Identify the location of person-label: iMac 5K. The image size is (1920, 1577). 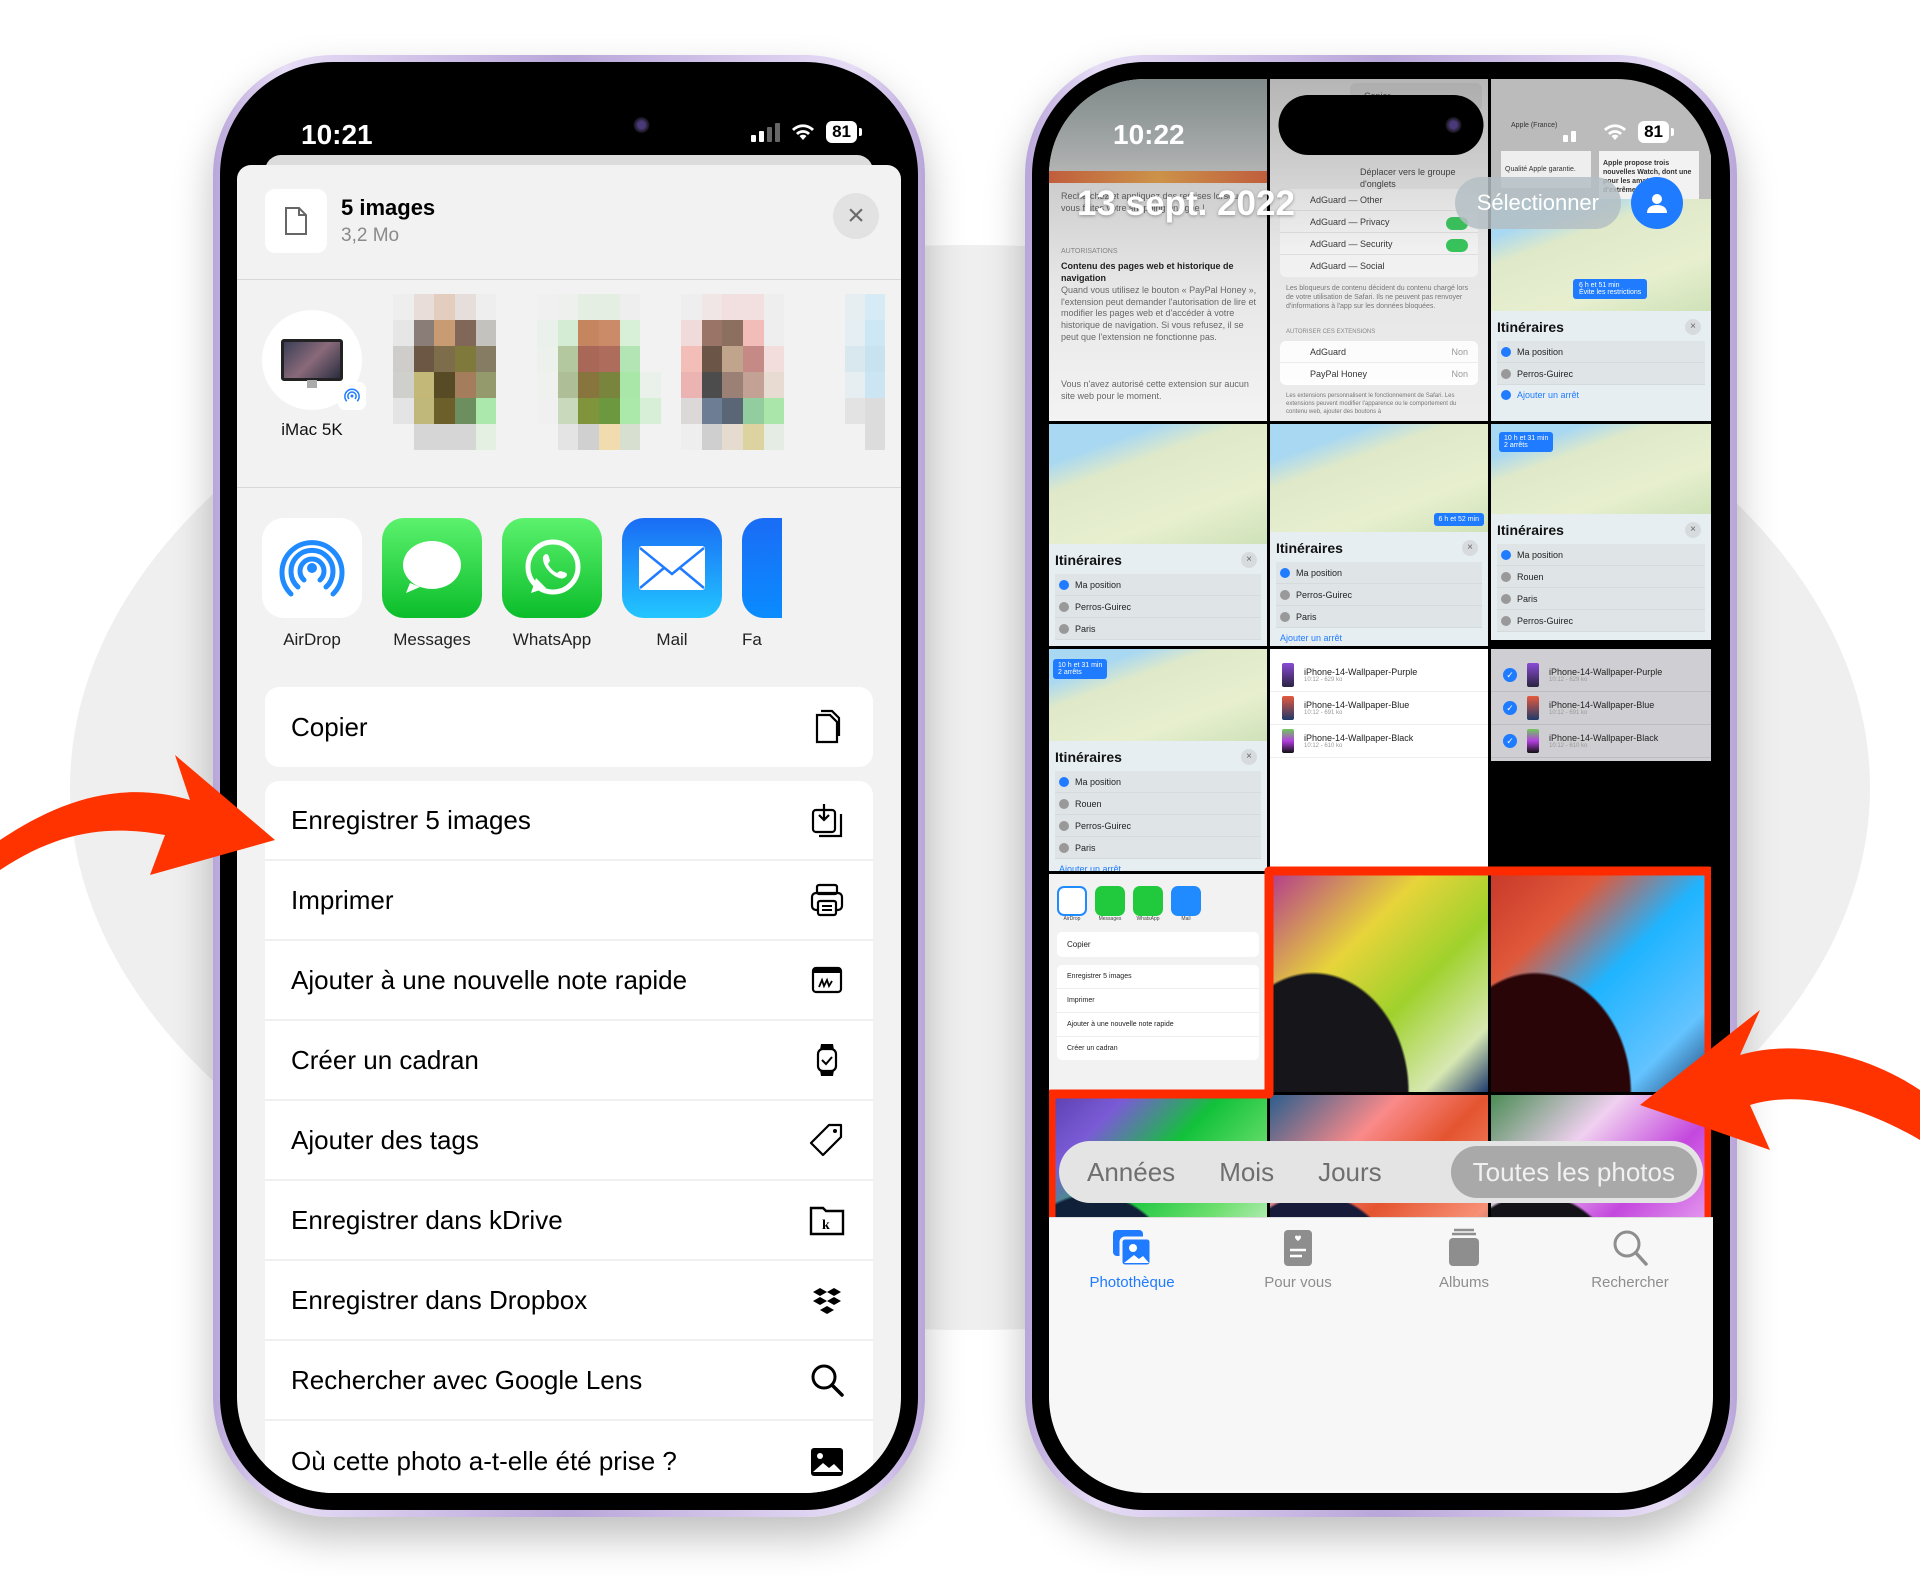
(312, 429).